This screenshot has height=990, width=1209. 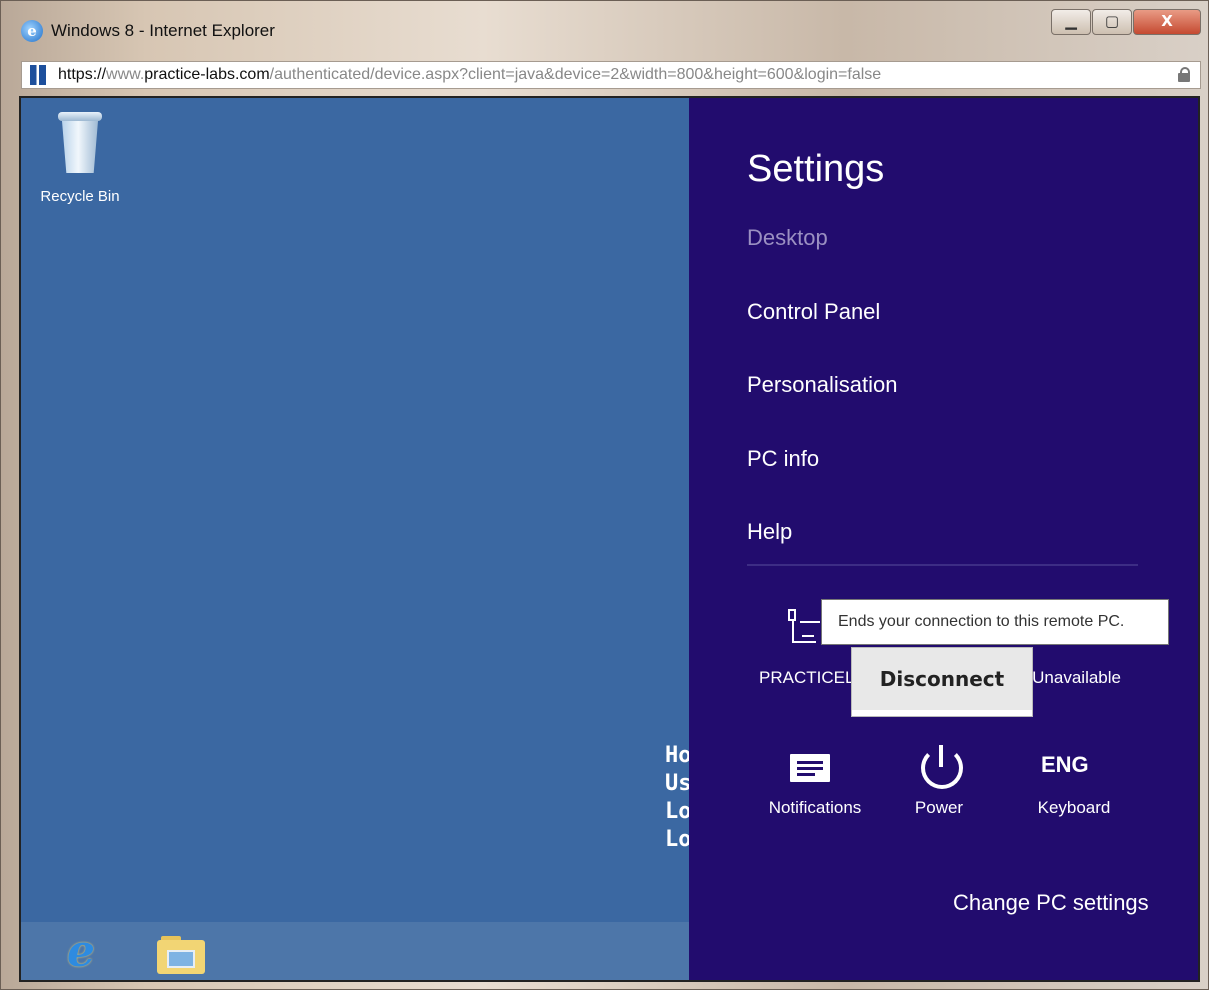 I want to click on taskbar: e, so click(x=355, y=951).